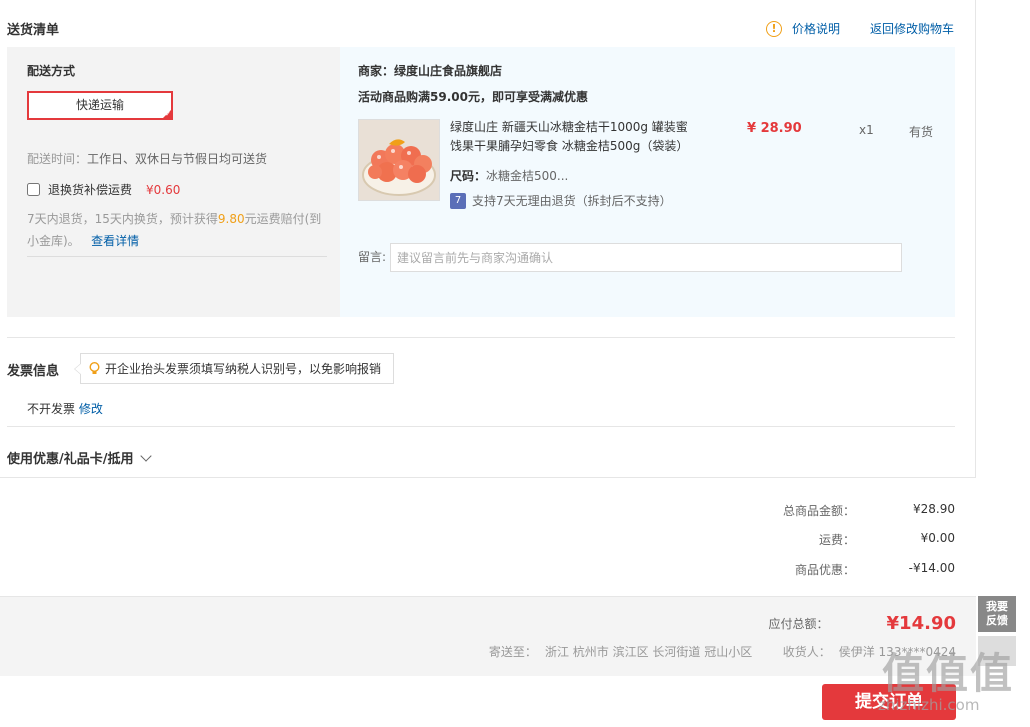  I want to click on kumquat-image, so click(399, 160).